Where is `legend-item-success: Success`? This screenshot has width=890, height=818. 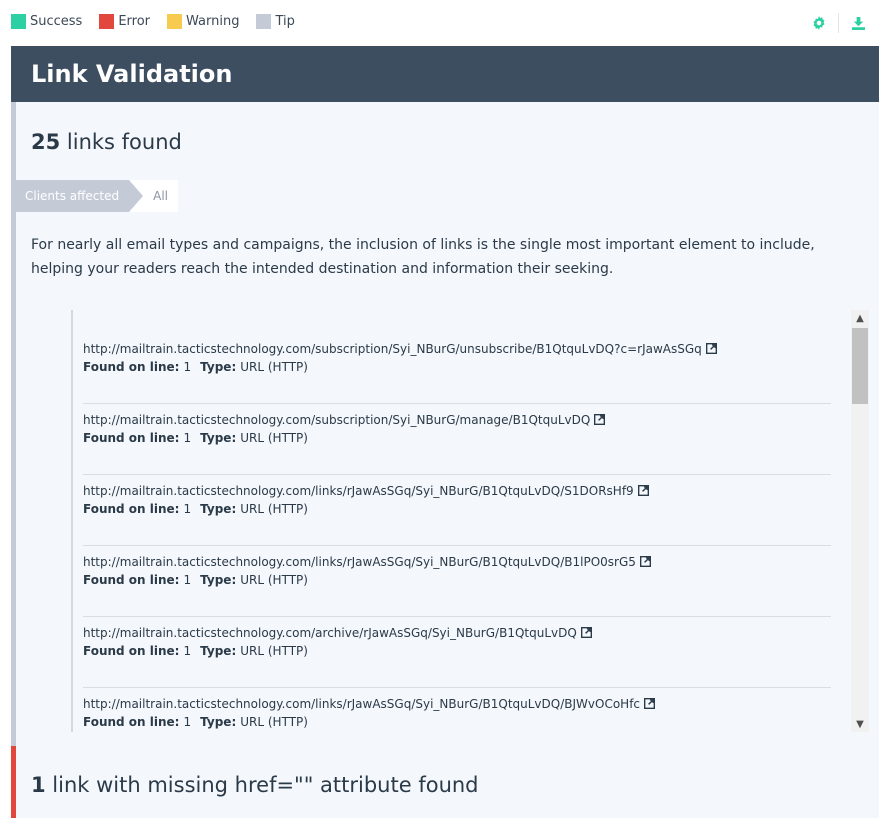
legend-item-success: Success is located at coordinates (46, 21).